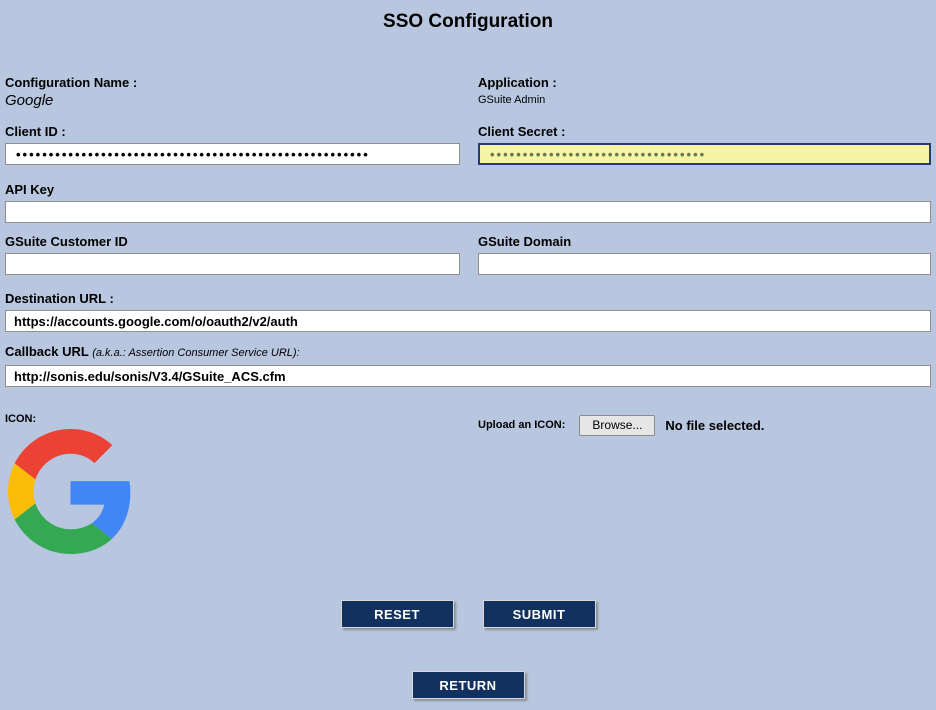 Image resolution: width=936 pixels, height=710 pixels. What do you see at coordinates (468, 212) in the screenshot?
I see `api-key-input` at bounding box center [468, 212].